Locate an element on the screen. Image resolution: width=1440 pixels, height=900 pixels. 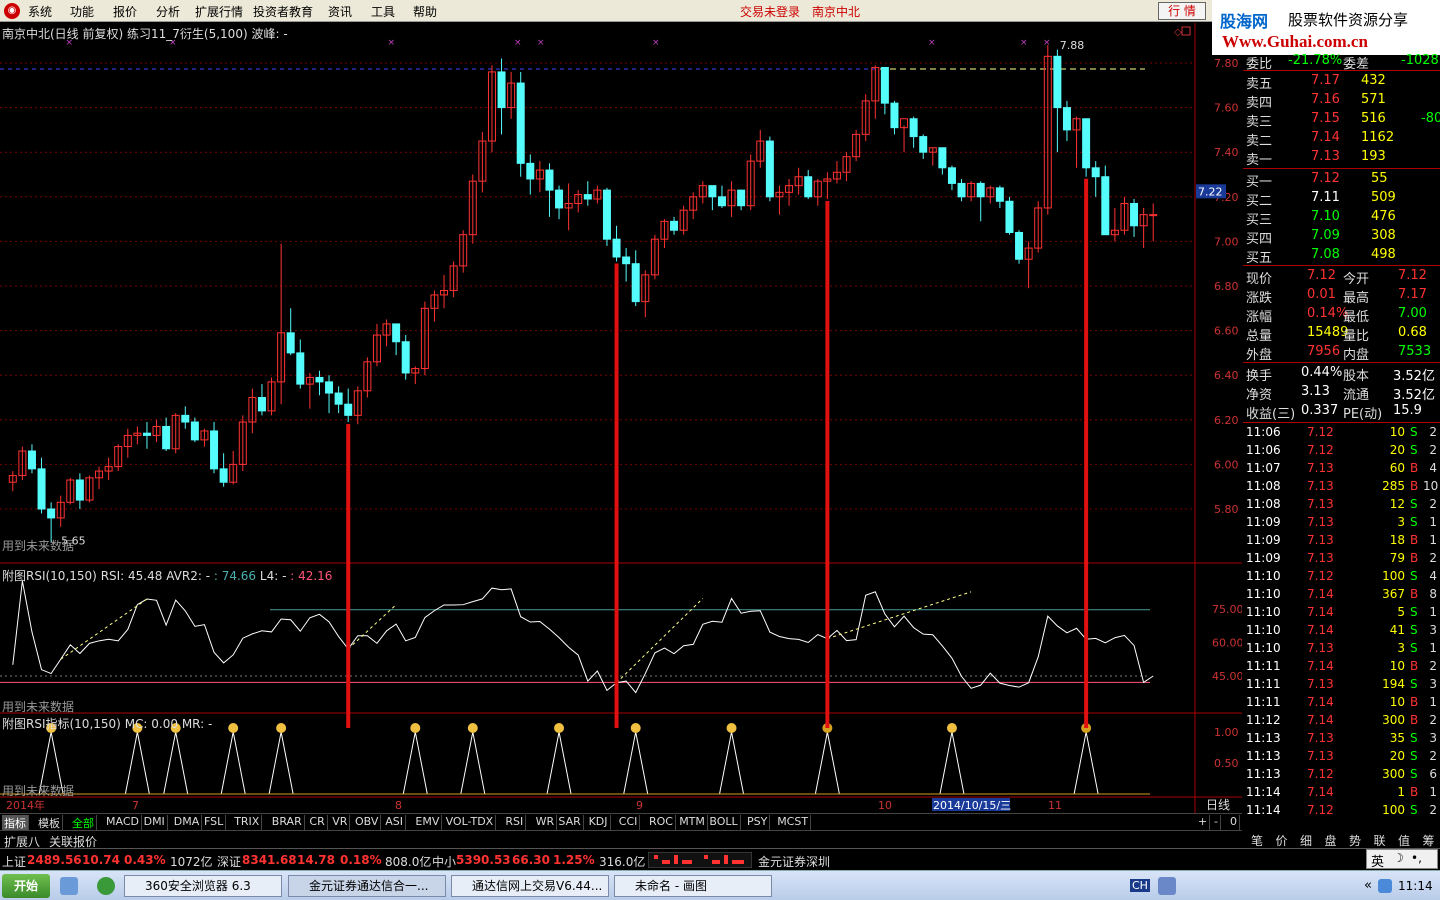
indicator-tab: CCI is located at coordinates (629, 822).